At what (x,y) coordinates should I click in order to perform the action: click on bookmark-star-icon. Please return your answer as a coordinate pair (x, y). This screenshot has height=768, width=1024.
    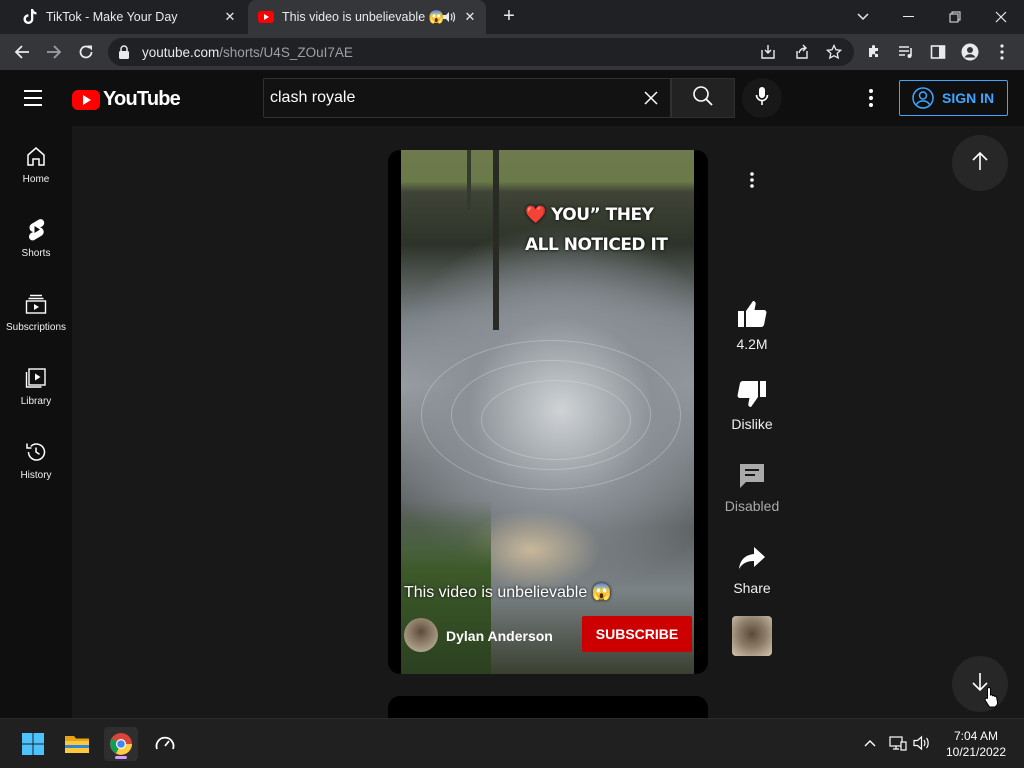
    Looking at the image, I should click on (834, 52).